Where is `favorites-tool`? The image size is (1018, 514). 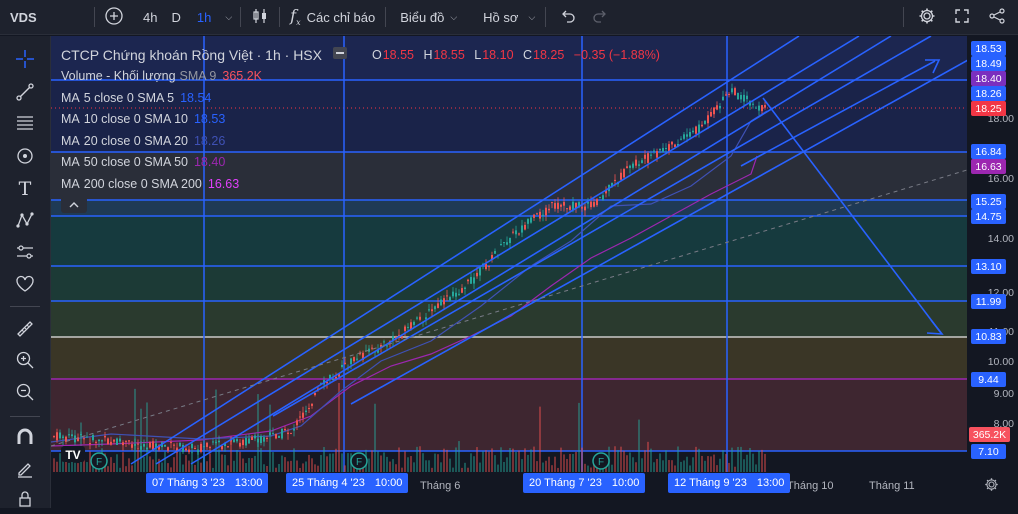
favorites-tool is located at coordinates (25, 285).